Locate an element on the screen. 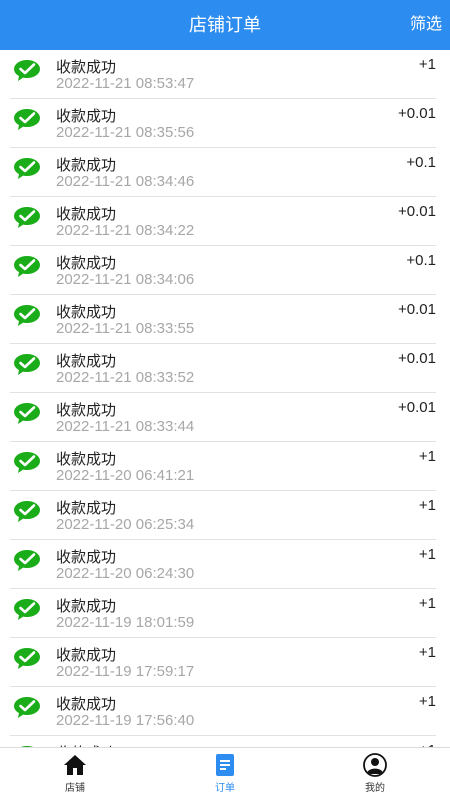  order-row: 收款成功 2022-11-19 18:01:59 +1 is located at coordinates (225, 613).